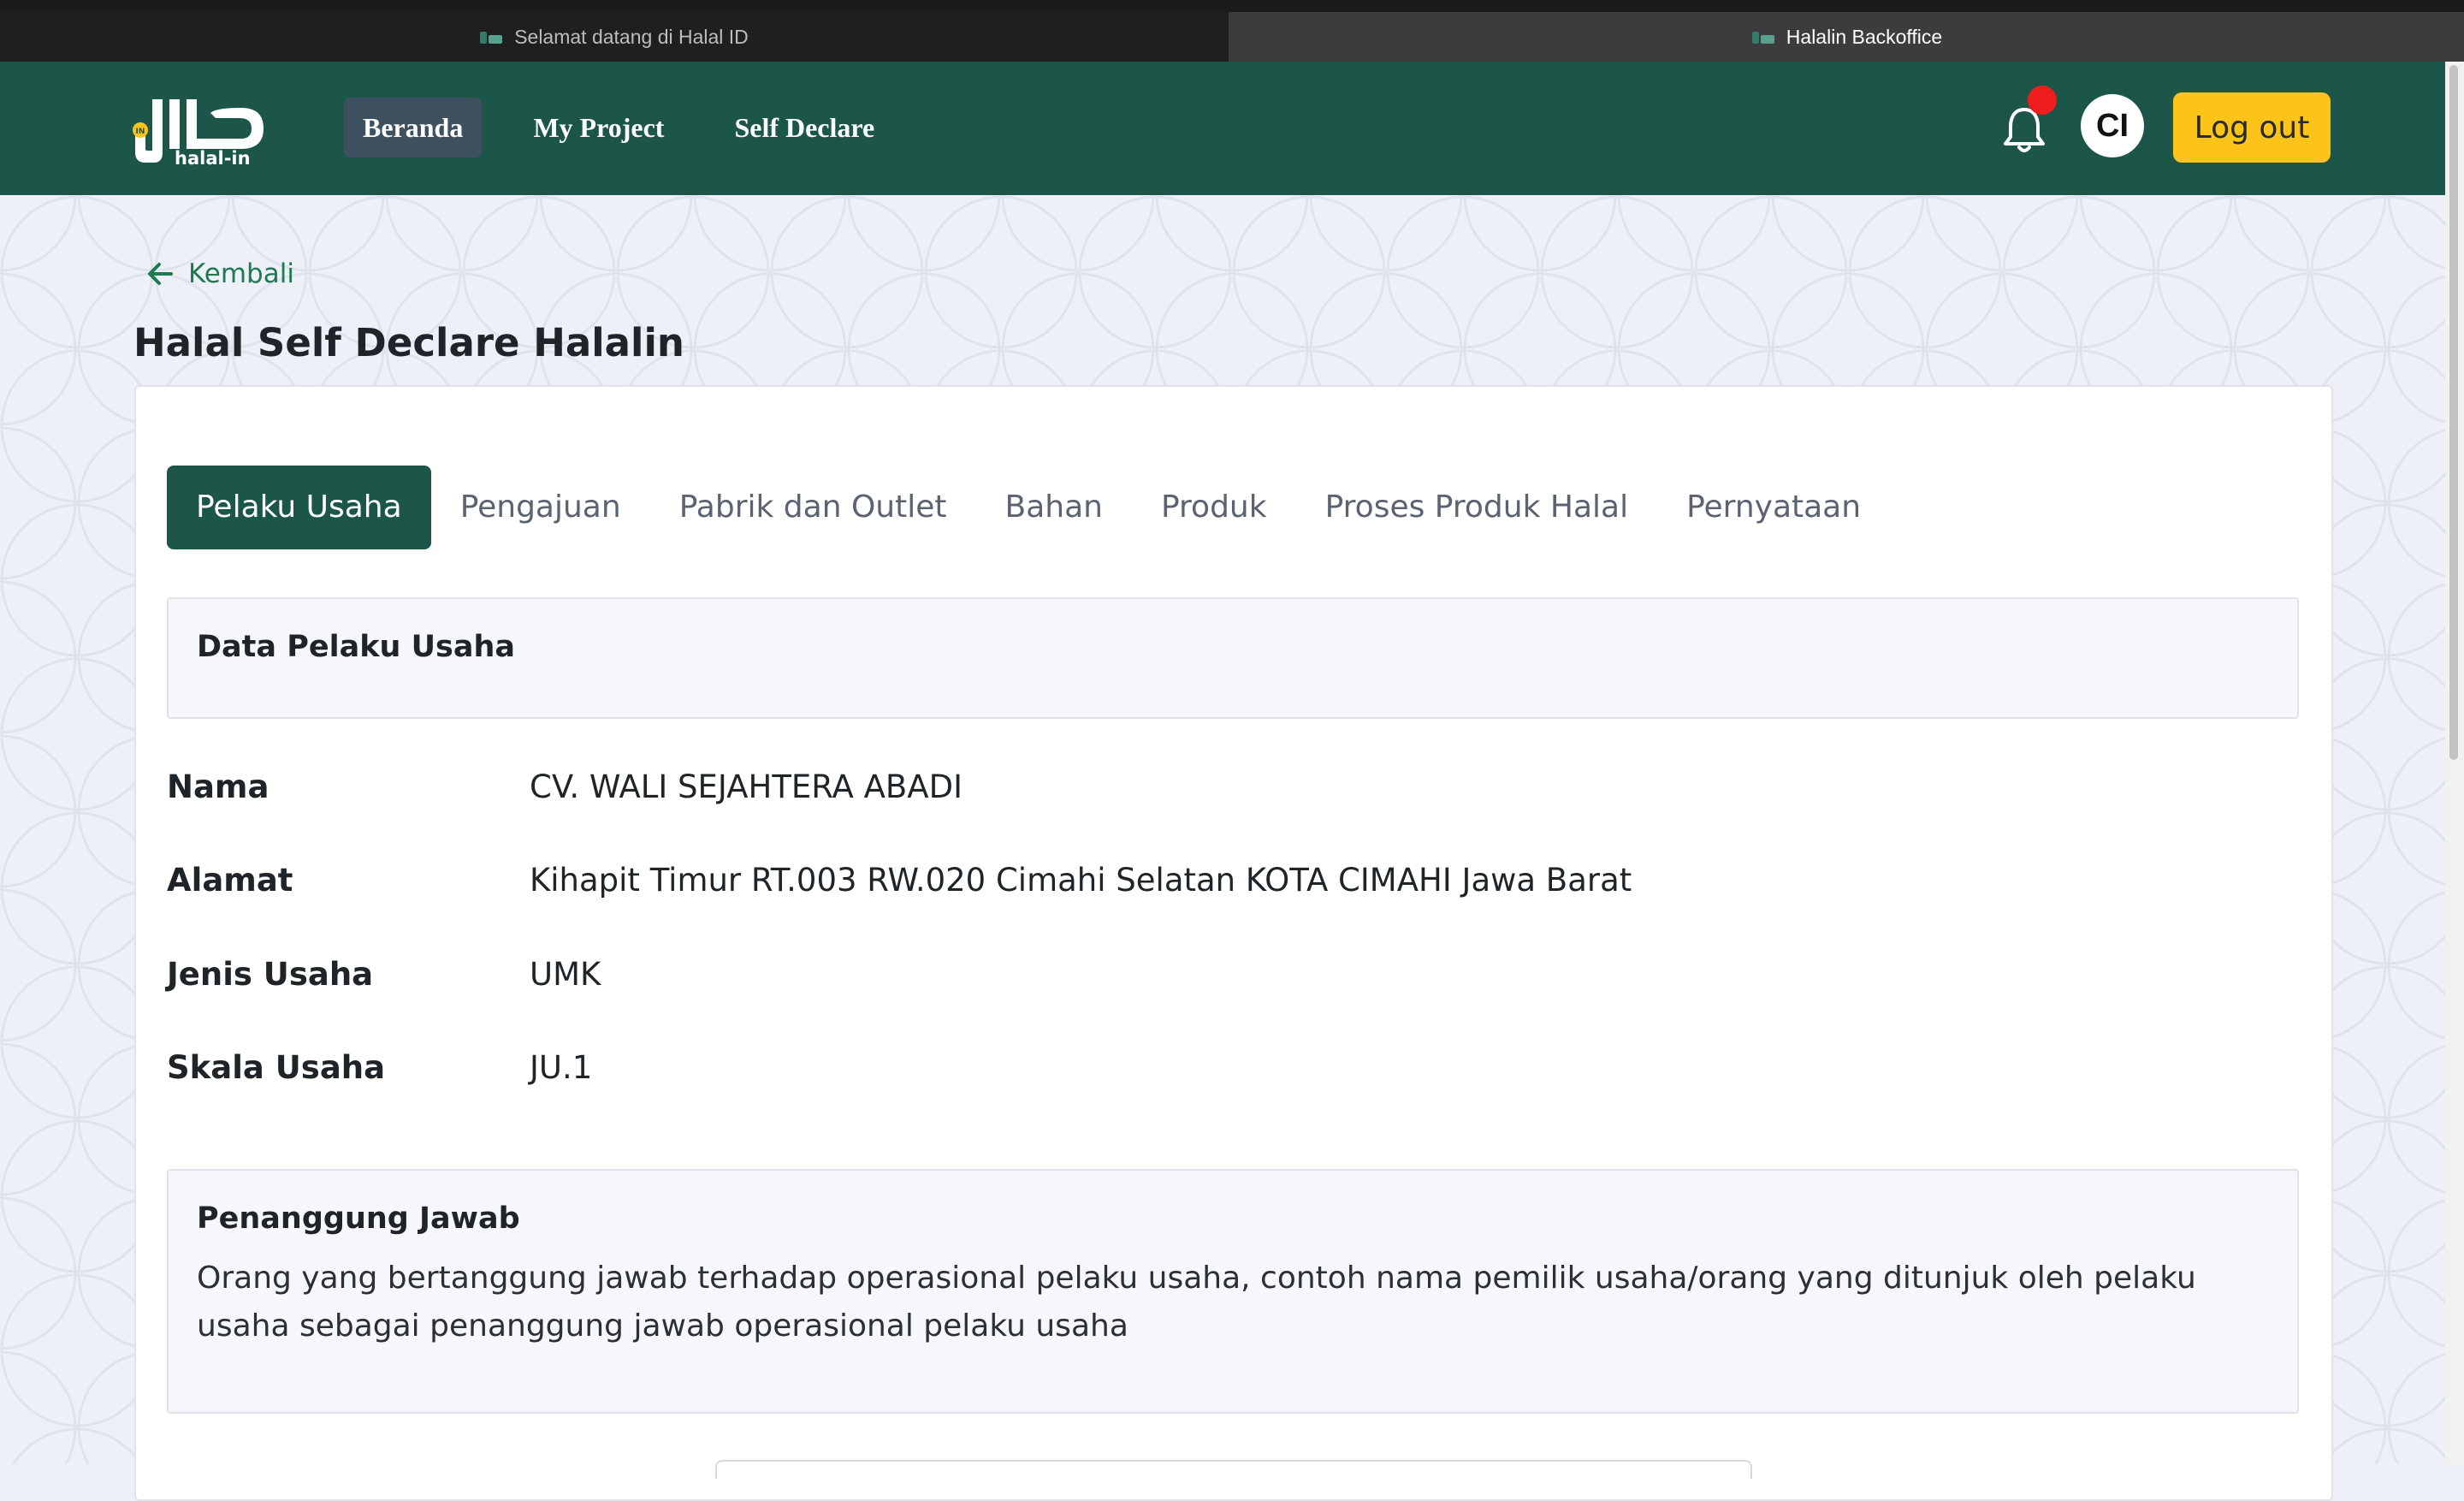  I want to click on back-link: Kembali, so click(220, 273).